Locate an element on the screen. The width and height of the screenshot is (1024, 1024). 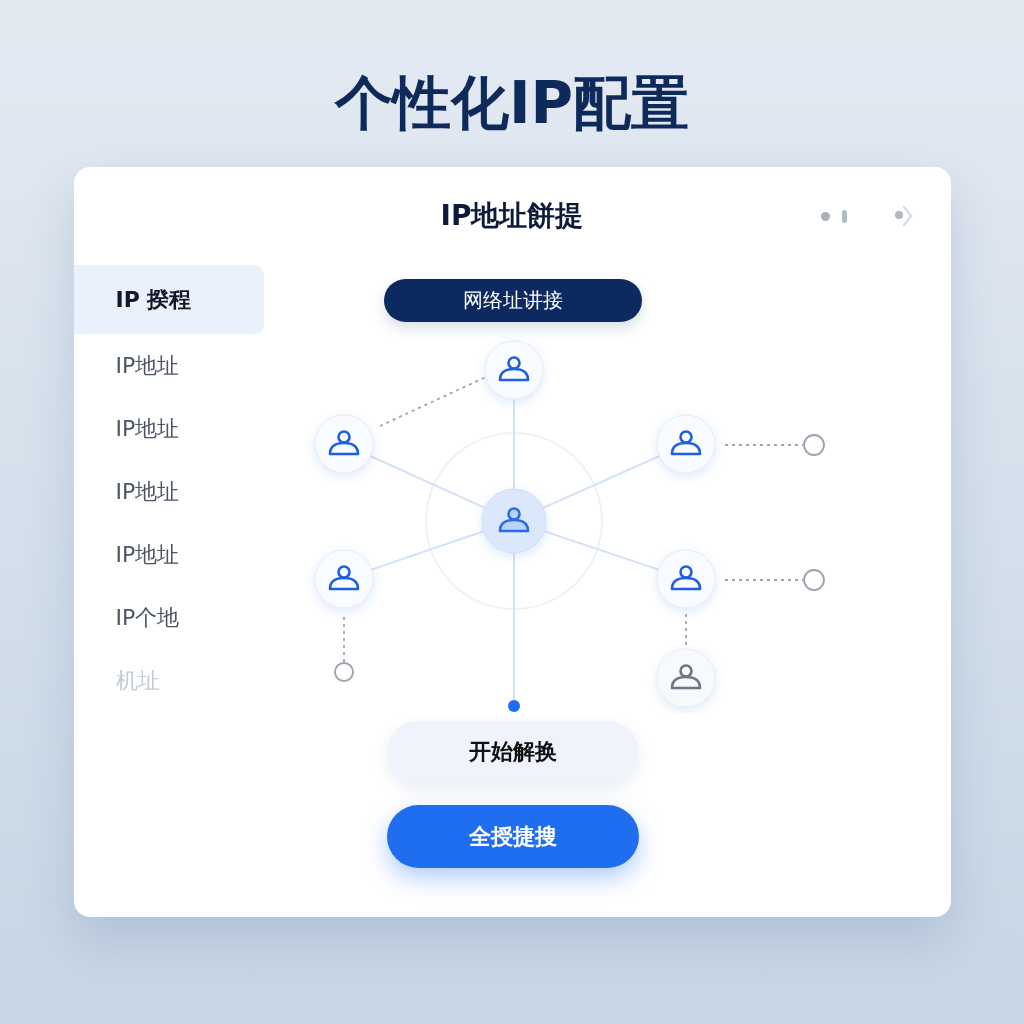
page-heading: 个性化IP配置 is located at coordinates (512, 103).